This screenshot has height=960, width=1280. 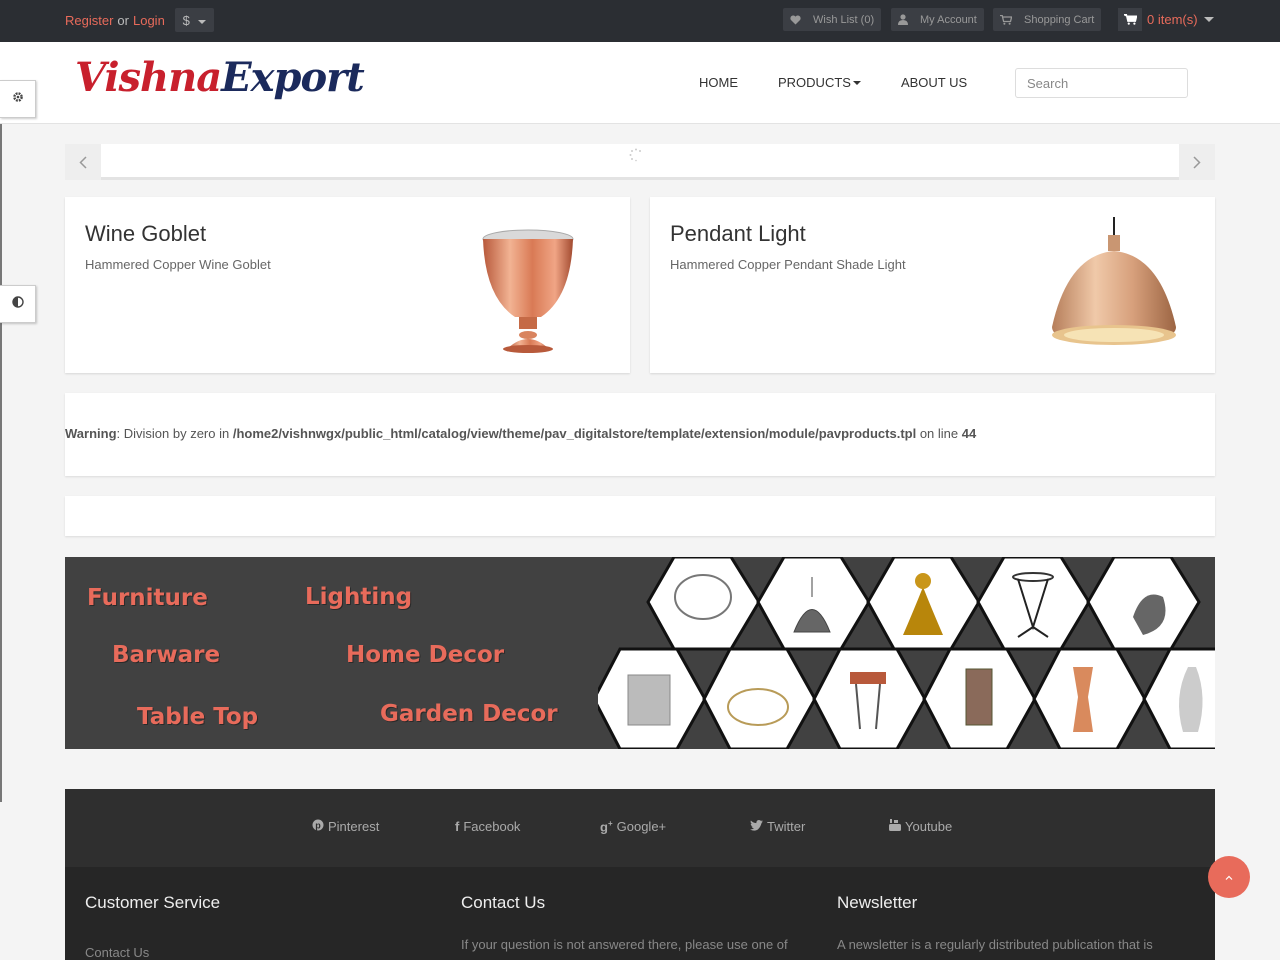 I want to click on heart-icon, so click(x=795, y=19).